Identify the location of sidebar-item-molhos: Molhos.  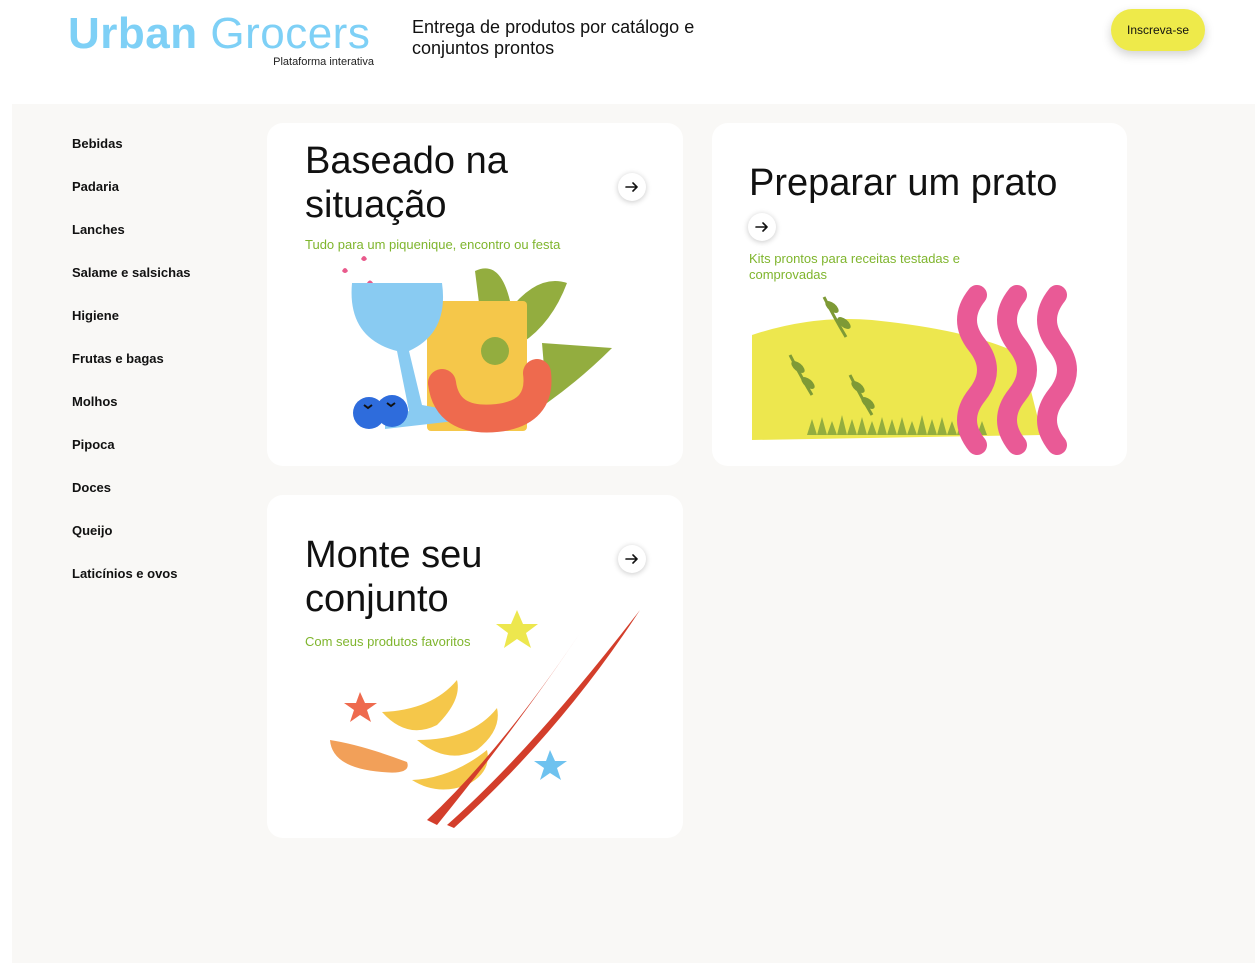
(162, 417).